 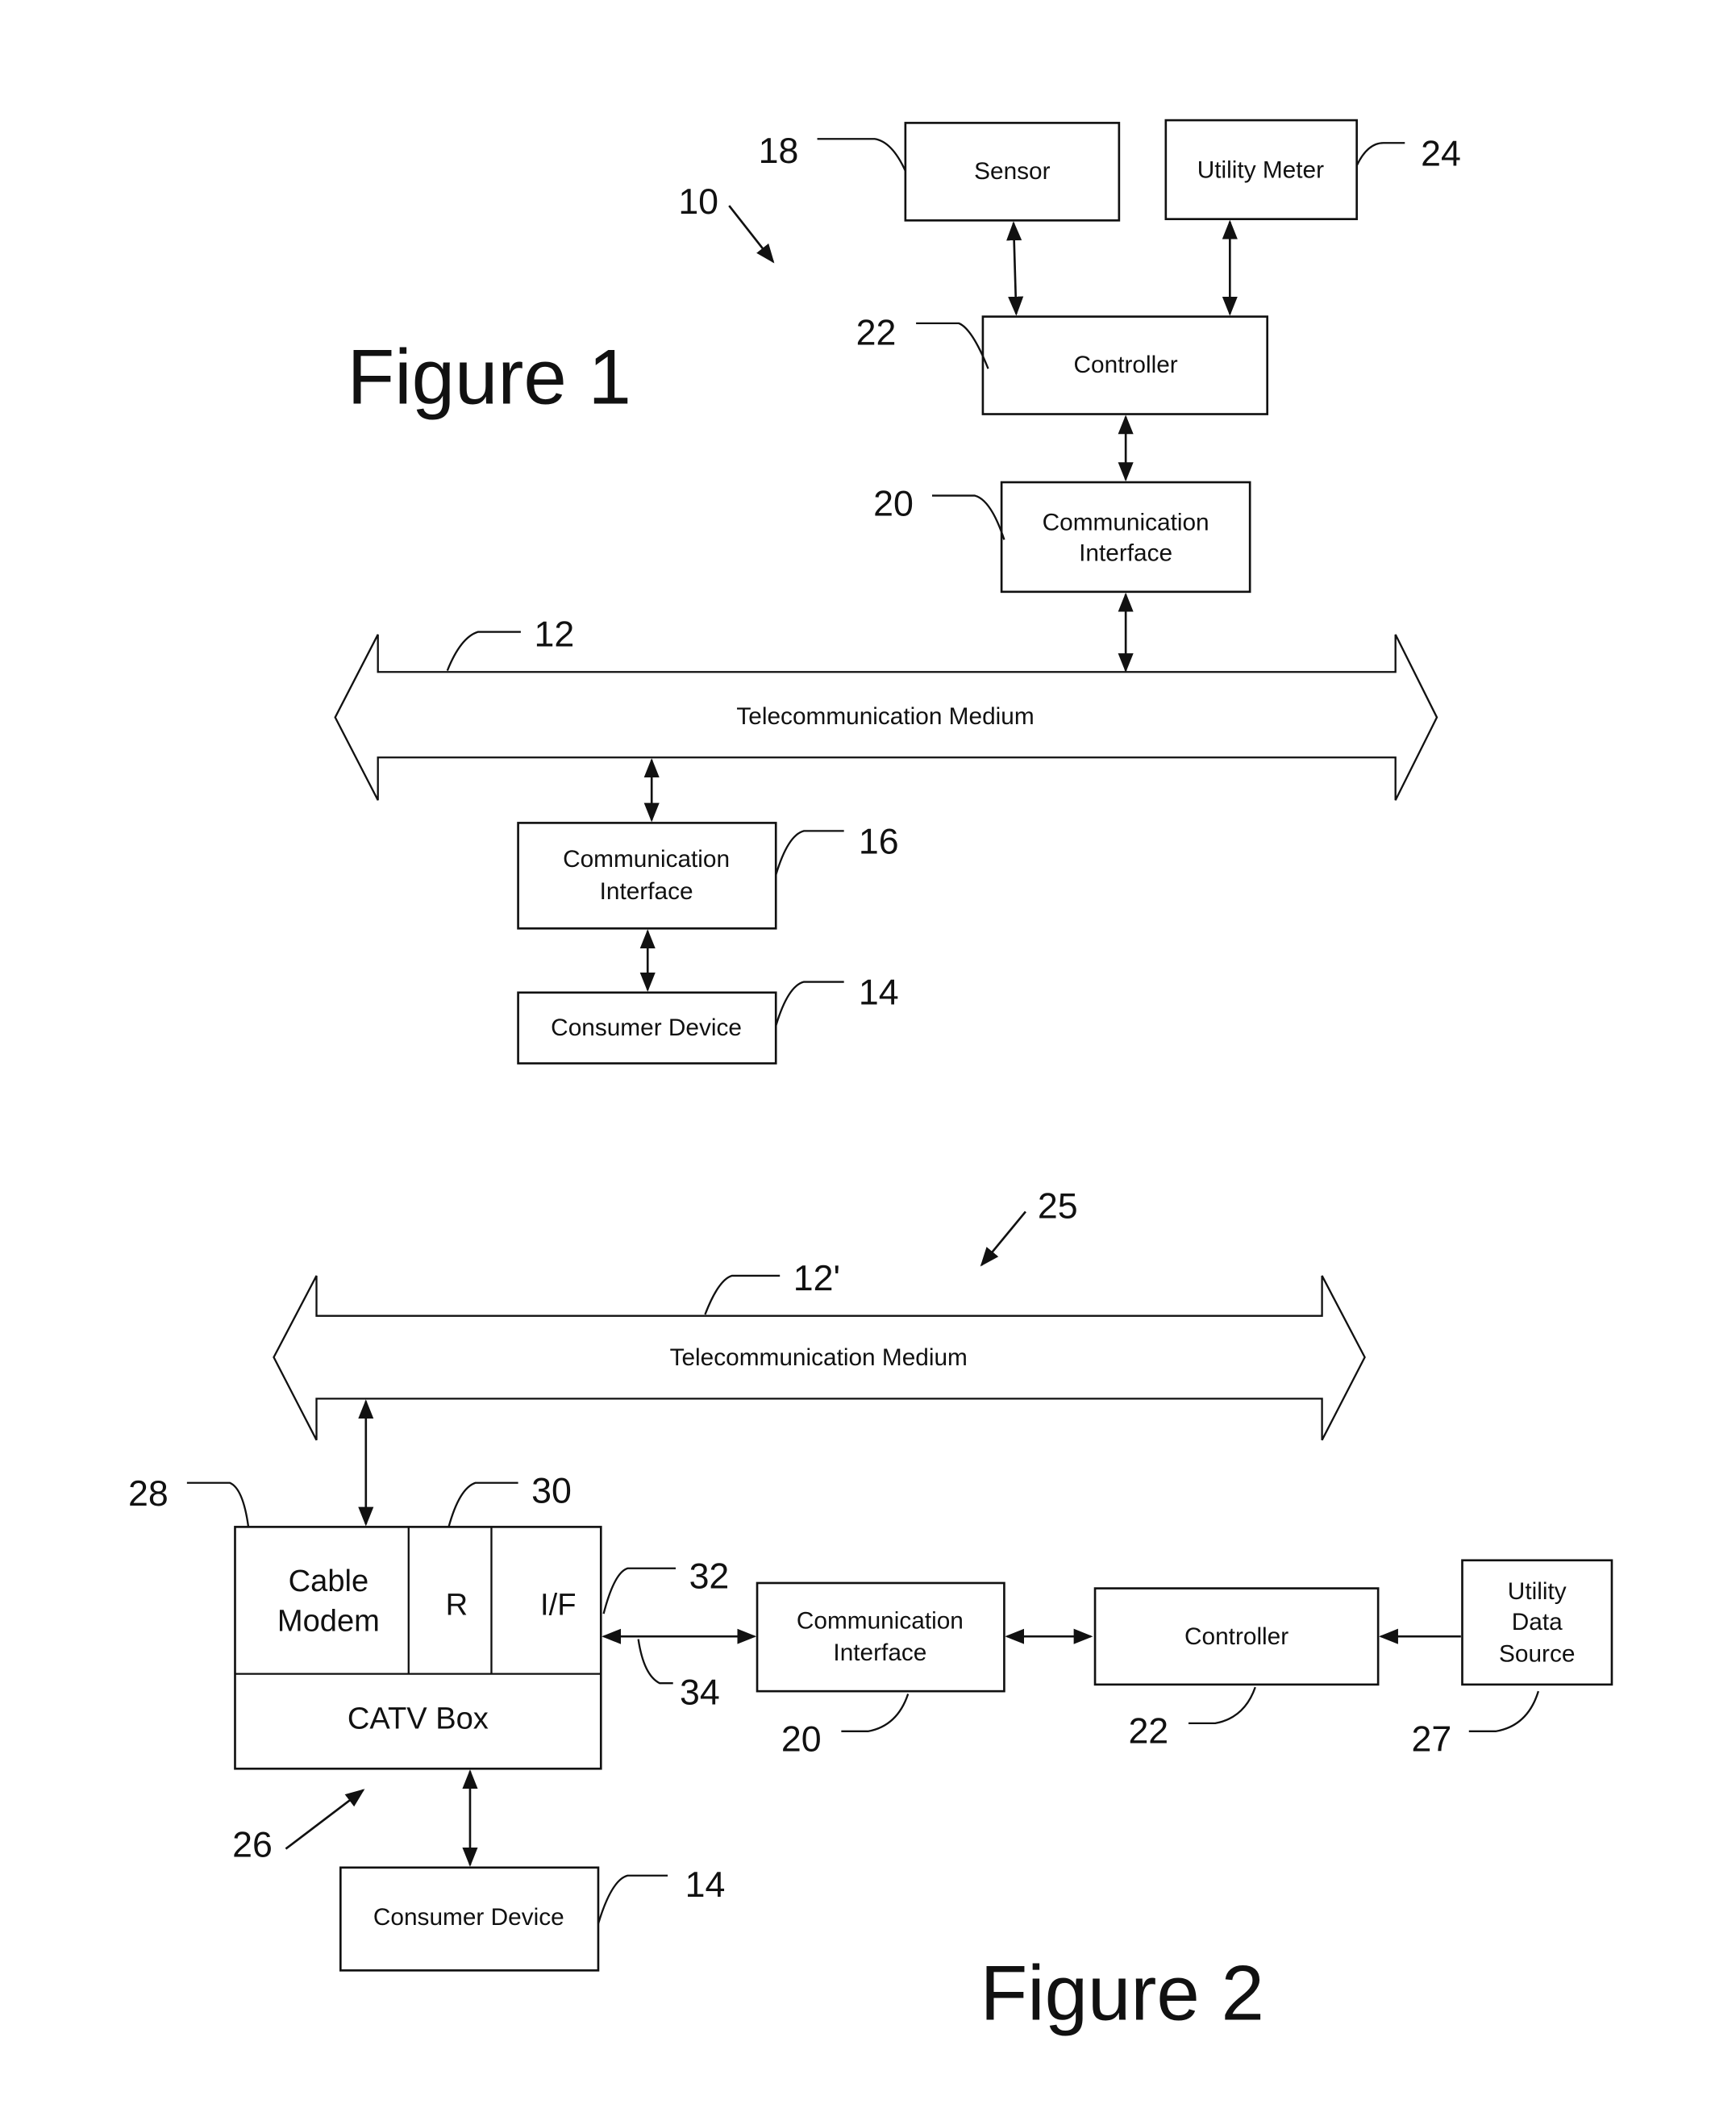 What do you see at coordinates (809, 1004) in the screenshot?
I see `ref-14-fig1-leader` at bounding box center [809, 1004].